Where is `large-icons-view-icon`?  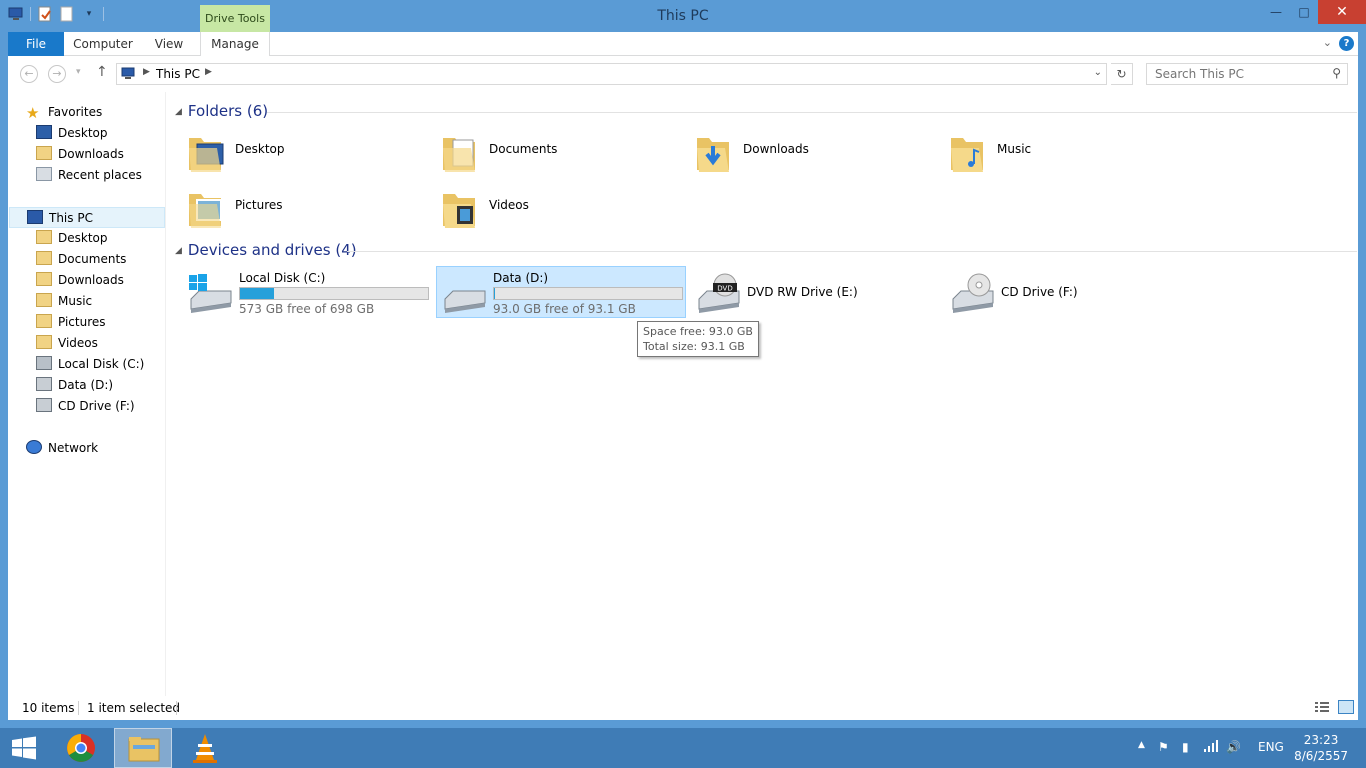 large-icons-view-icon is located at coordinates (1346, 707).